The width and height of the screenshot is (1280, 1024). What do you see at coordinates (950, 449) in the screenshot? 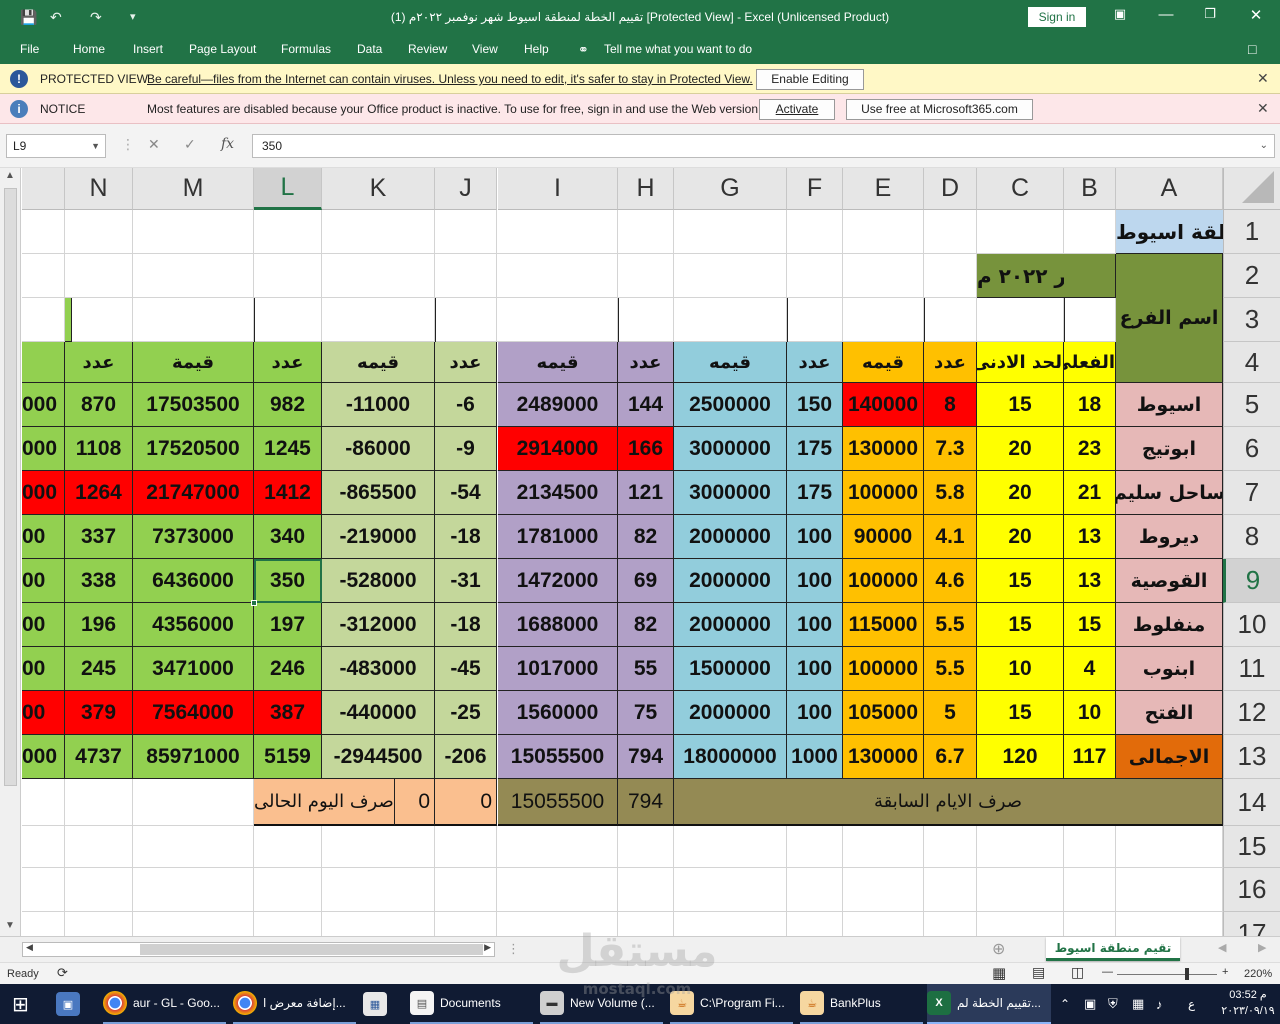
I see `data-cell: 7.3` at bounding box center [950, 449].